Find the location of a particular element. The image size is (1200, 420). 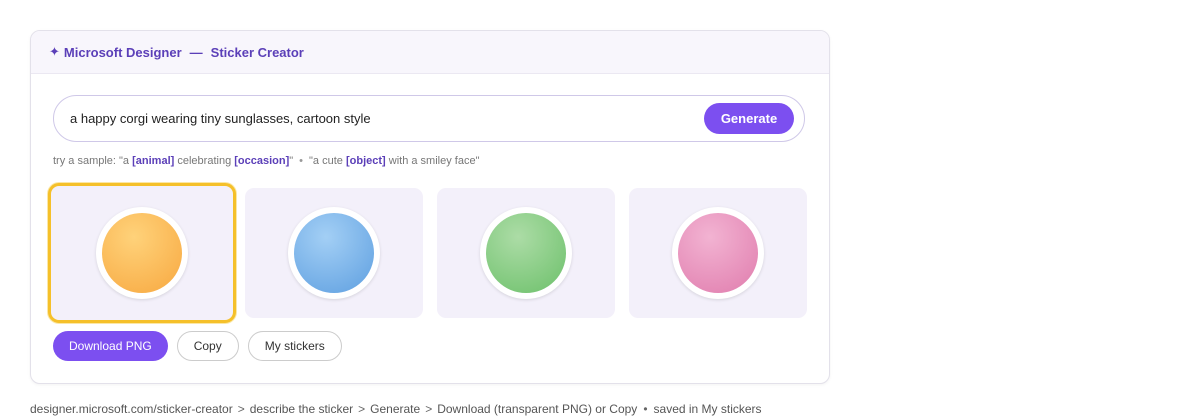

placeholder-object: [object] is located at coordinates (365, 161).